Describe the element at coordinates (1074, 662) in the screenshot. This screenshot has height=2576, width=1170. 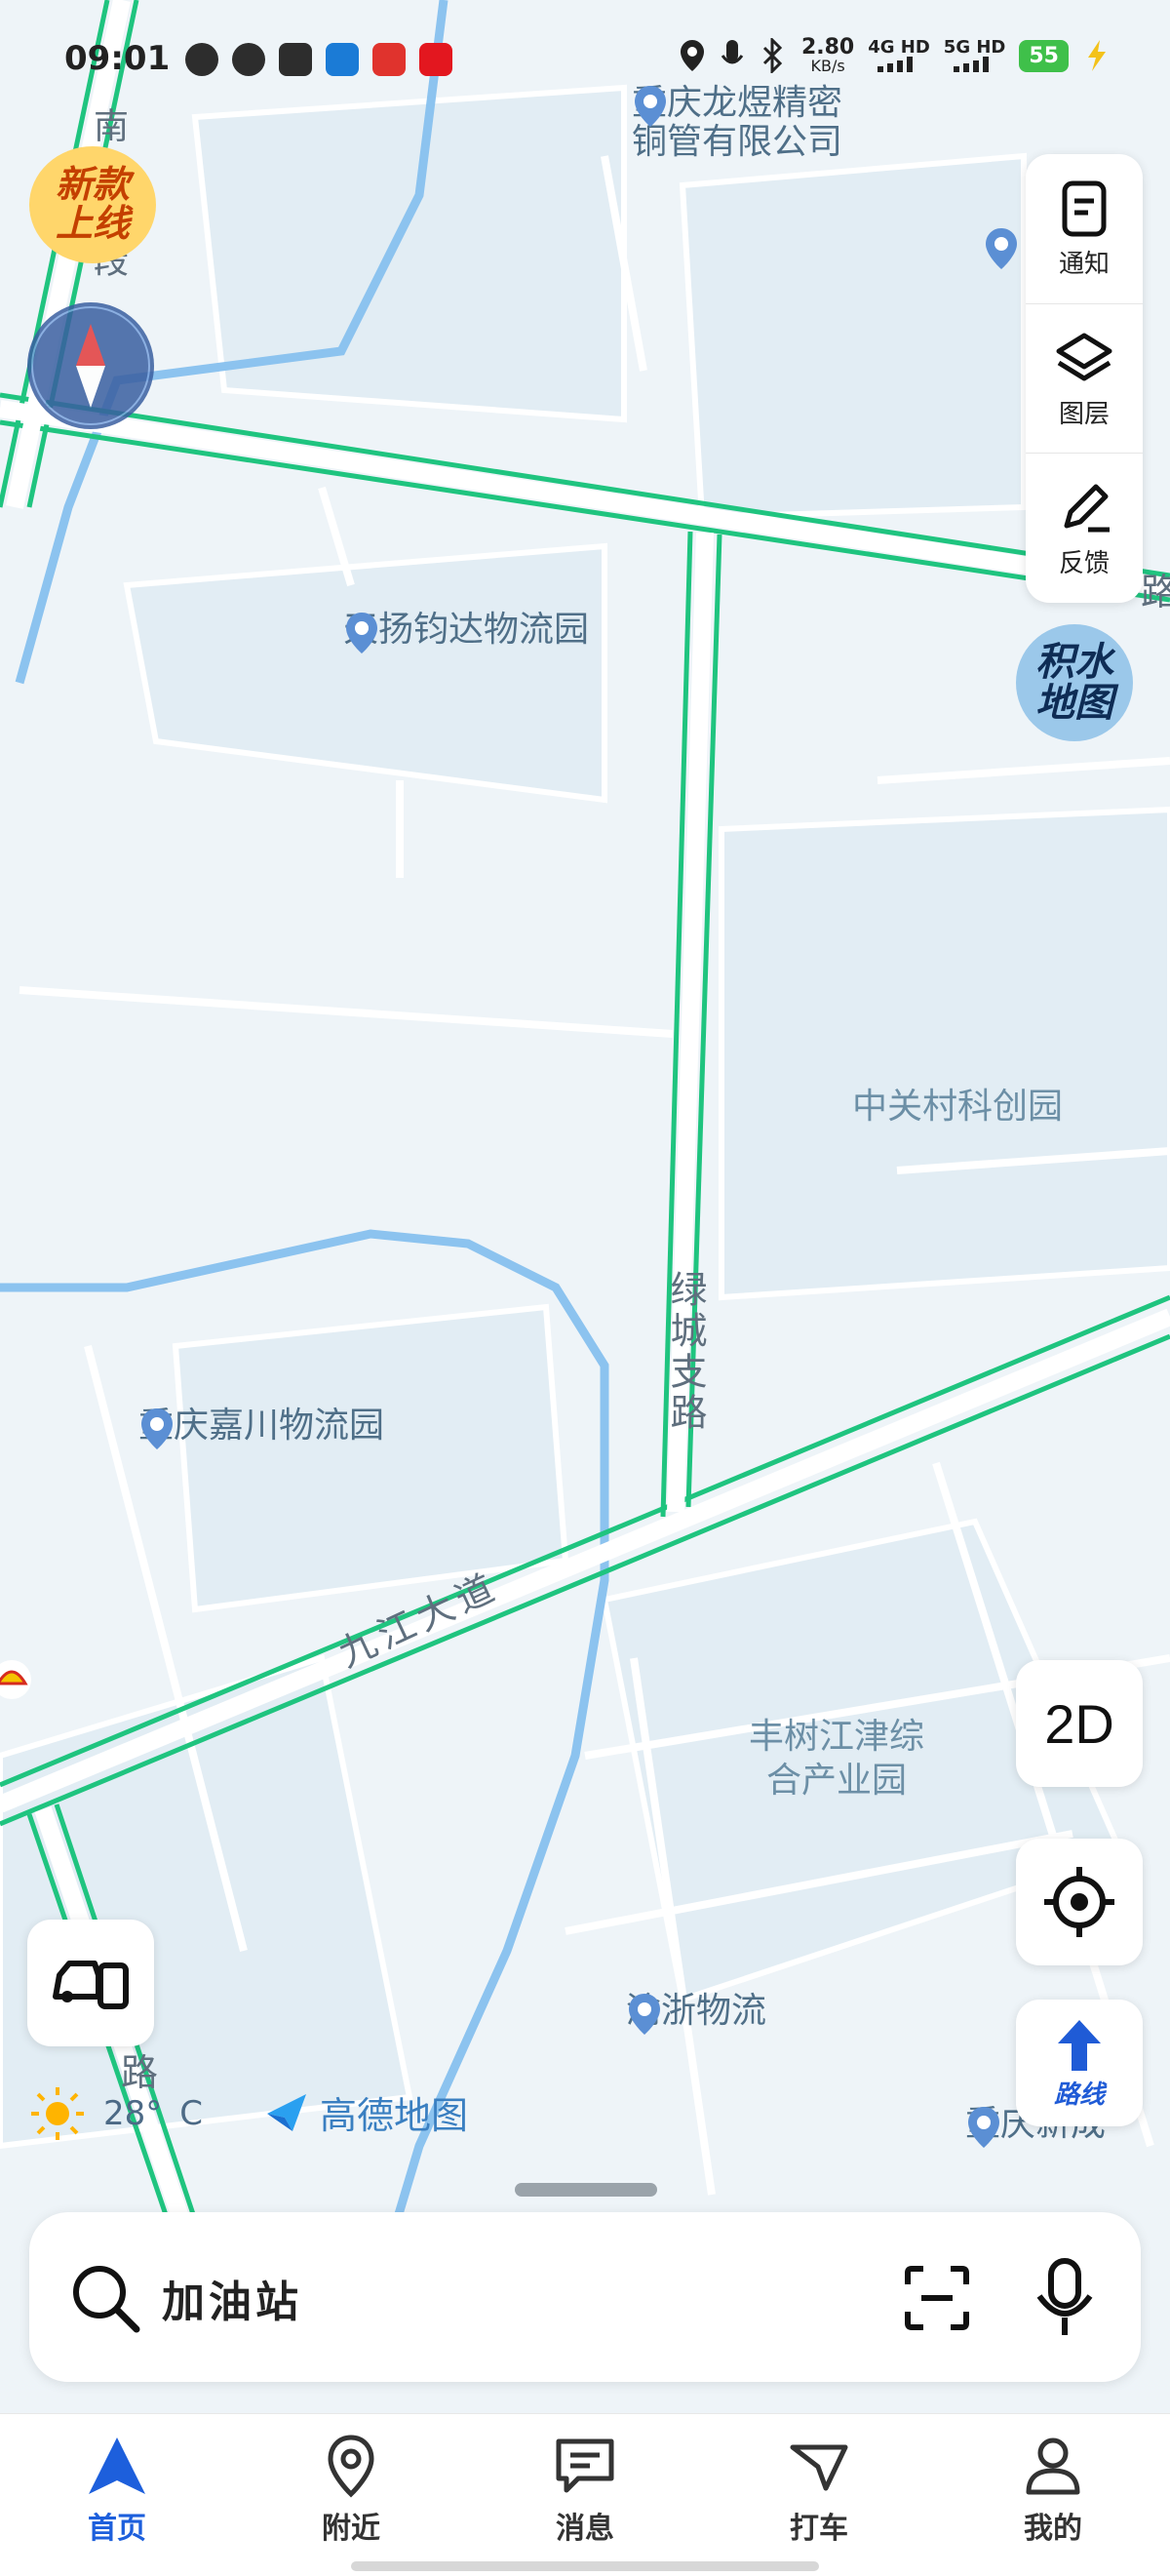
I see `water-text-1: 积水` at that location.